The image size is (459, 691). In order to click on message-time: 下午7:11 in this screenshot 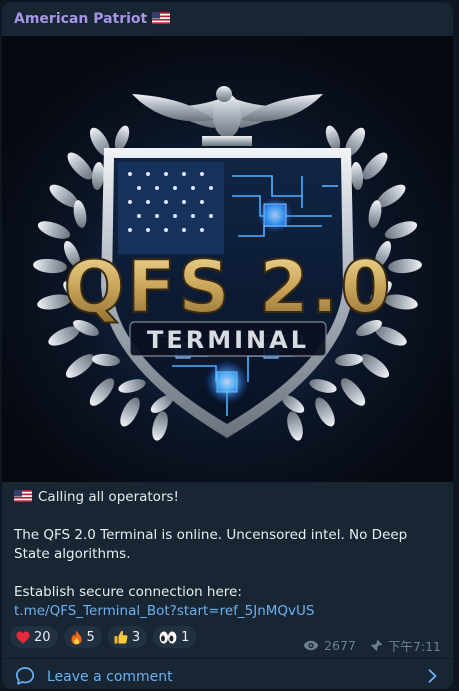, I will do `click(414, 646)`.